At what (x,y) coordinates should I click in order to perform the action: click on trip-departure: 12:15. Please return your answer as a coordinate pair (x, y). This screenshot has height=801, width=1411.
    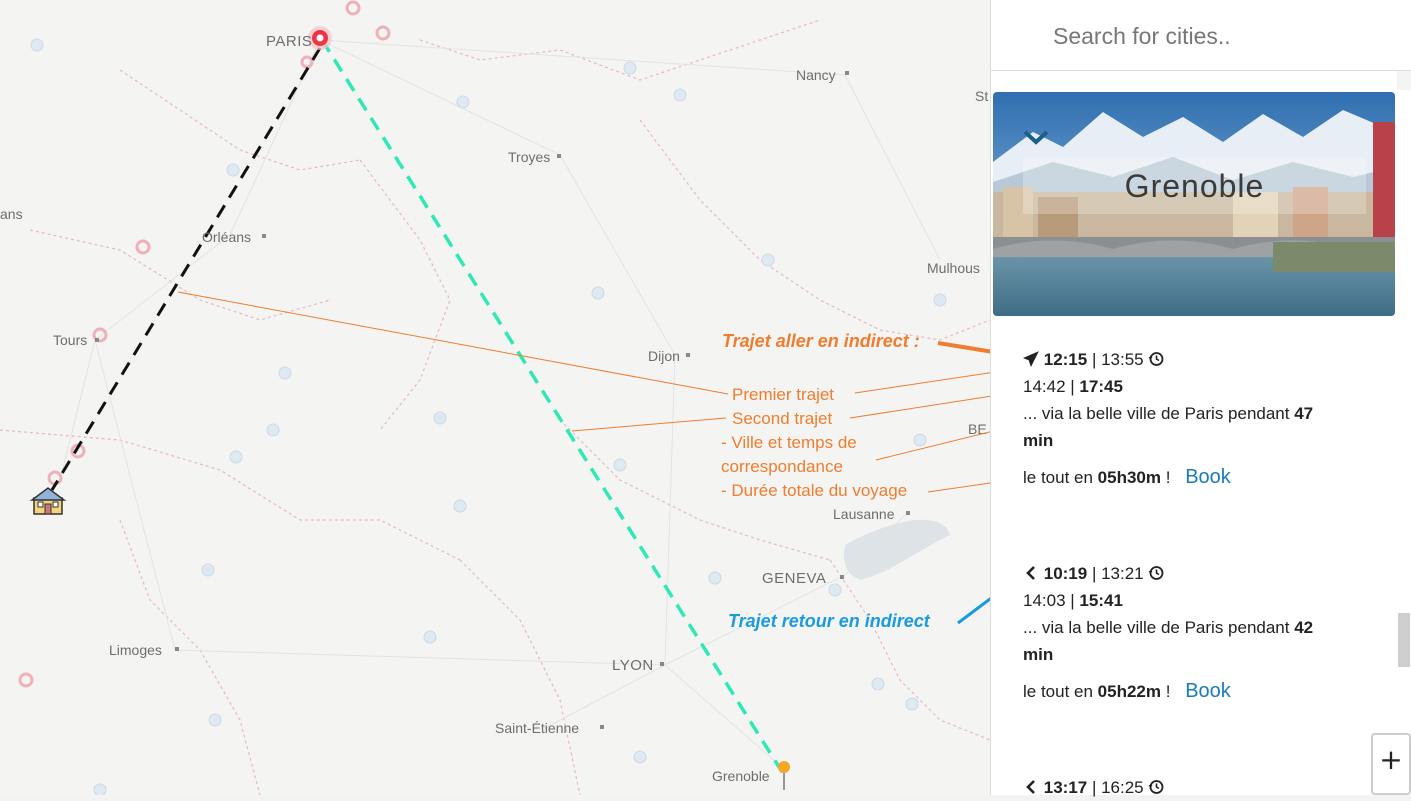
    Looking at the image, I should click on (1065, 359).